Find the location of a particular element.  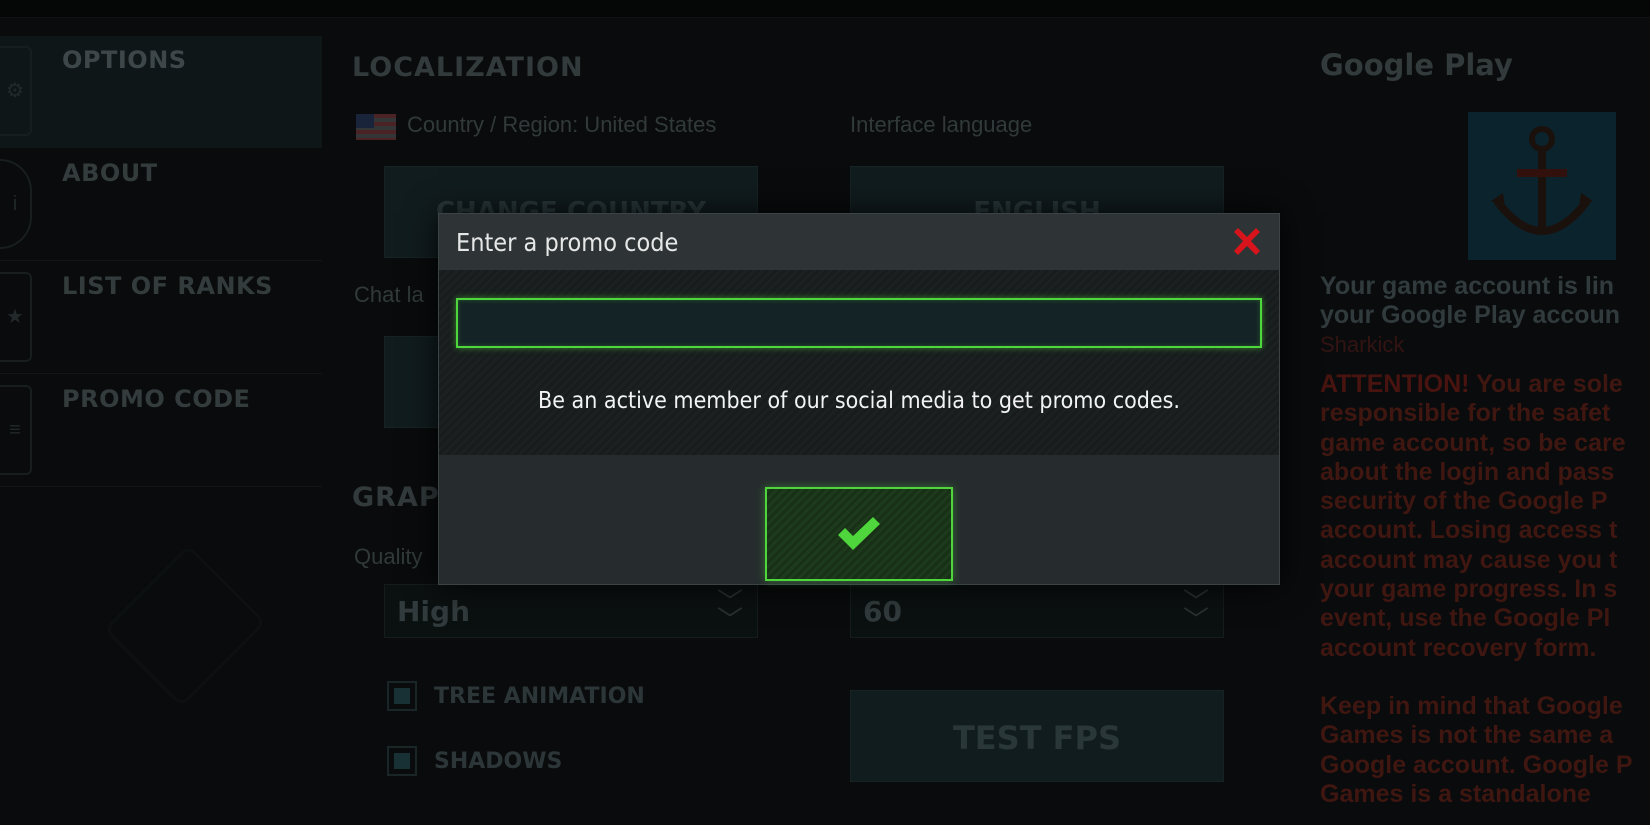

checkmark-icon is located at coordinates (859, 533).